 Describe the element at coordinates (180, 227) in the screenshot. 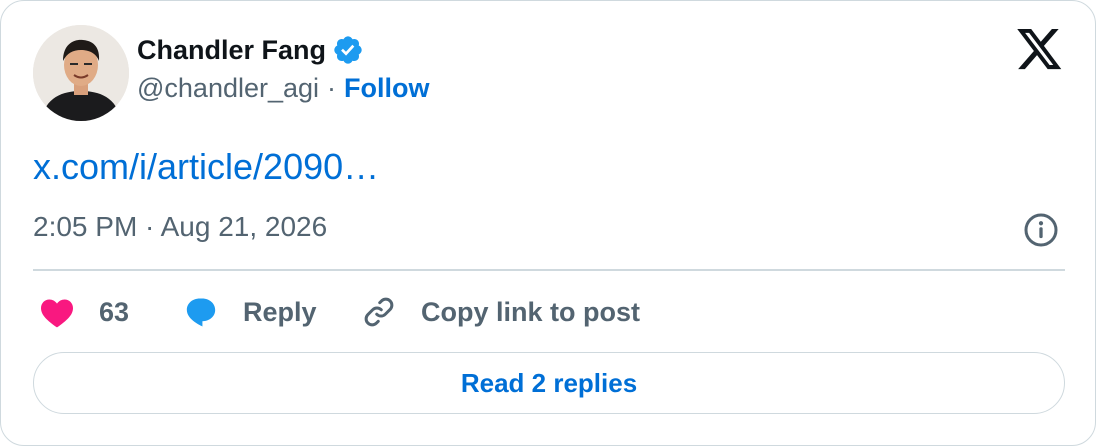

I see `post-timestamp: 2:05 PM · Aug 21, 2026` at that location.